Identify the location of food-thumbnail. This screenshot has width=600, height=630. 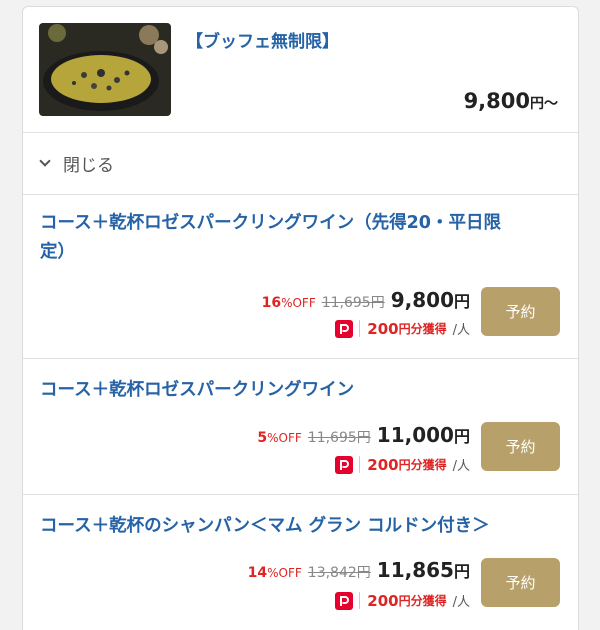
(105, 69).